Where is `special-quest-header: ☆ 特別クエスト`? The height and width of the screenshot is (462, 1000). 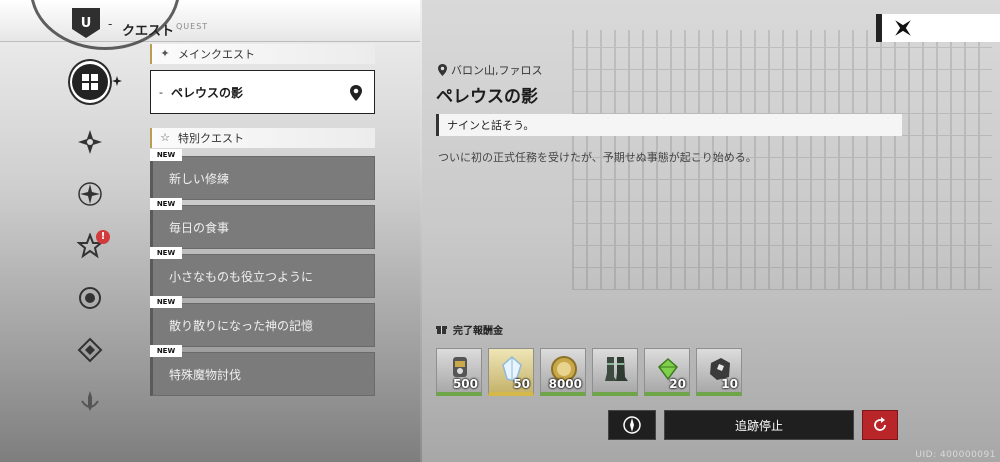 special-quest-header: ☆ 特別クエスト is located at coordinates (262, 138).